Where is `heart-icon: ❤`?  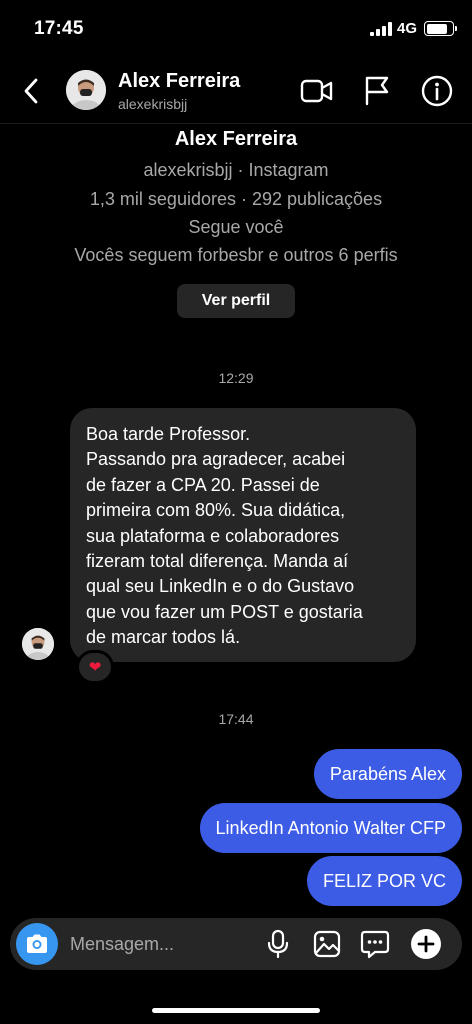
heart-icon: ❤ is located at coordinates (95, 667).